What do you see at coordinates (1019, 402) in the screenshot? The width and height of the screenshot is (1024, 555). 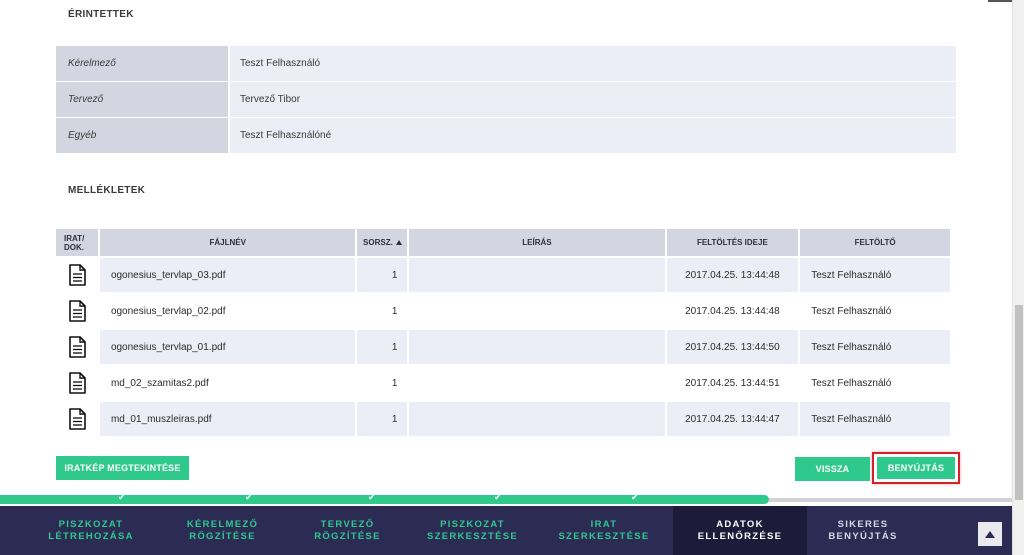 I see `scrollbar-thumb` at bounding box center [1019, 402].